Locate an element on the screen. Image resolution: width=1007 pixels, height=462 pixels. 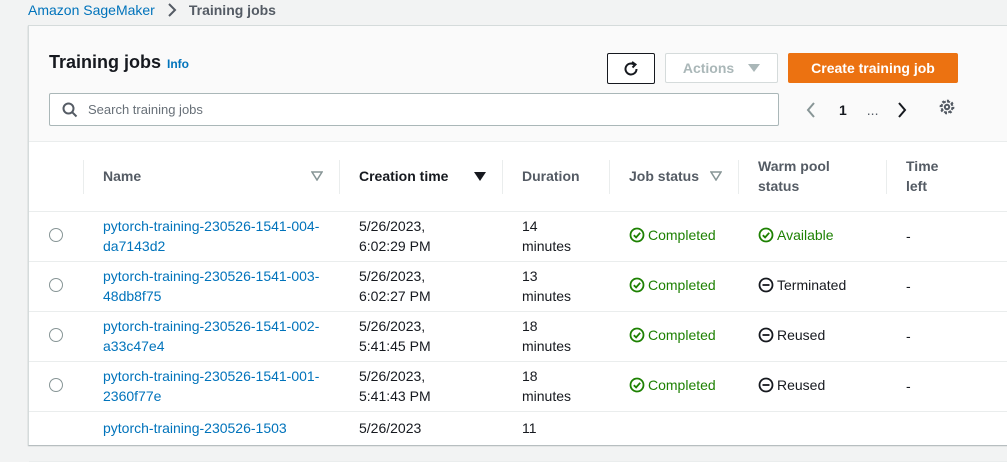
job-status-column-header: Job status is located at coordinates (673, 177).